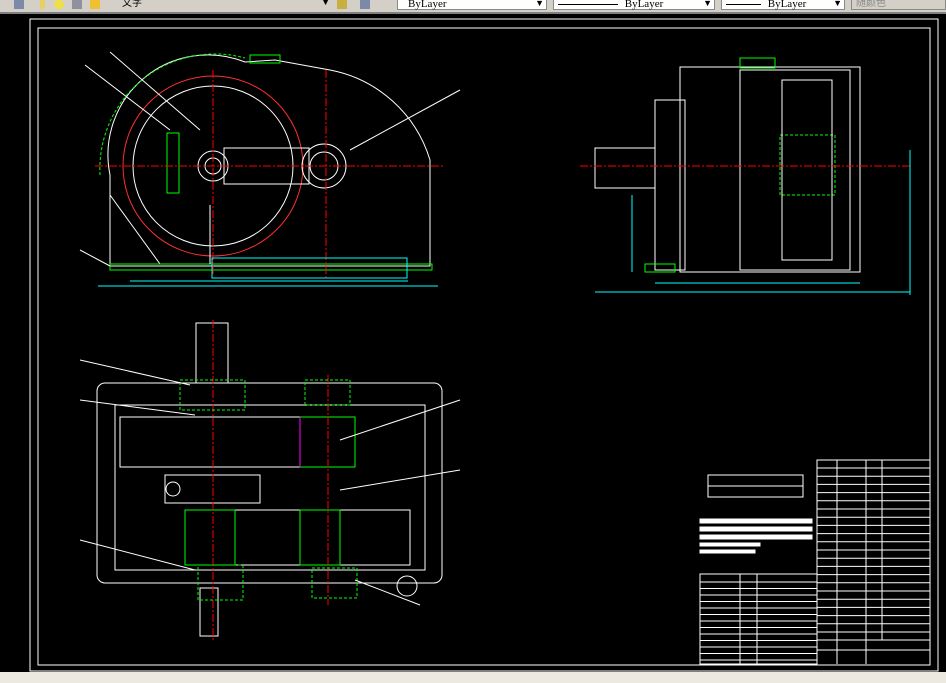  What do you see at coordinates (427, 5) in the screenshot?
I see `color-value: ByLayer` at bounding box center [427, 5].